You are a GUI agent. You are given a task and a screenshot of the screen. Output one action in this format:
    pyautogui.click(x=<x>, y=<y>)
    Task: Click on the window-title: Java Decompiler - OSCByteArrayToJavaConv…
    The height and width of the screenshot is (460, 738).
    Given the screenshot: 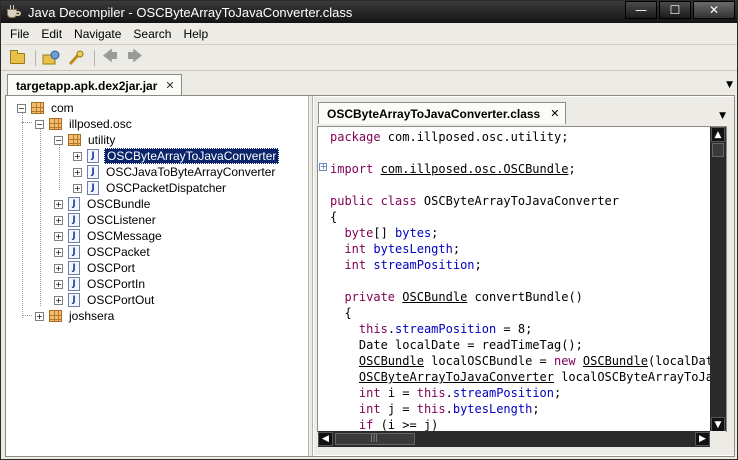 What is the action you would take?
    pyautogui.click(x=190, y=12)
    